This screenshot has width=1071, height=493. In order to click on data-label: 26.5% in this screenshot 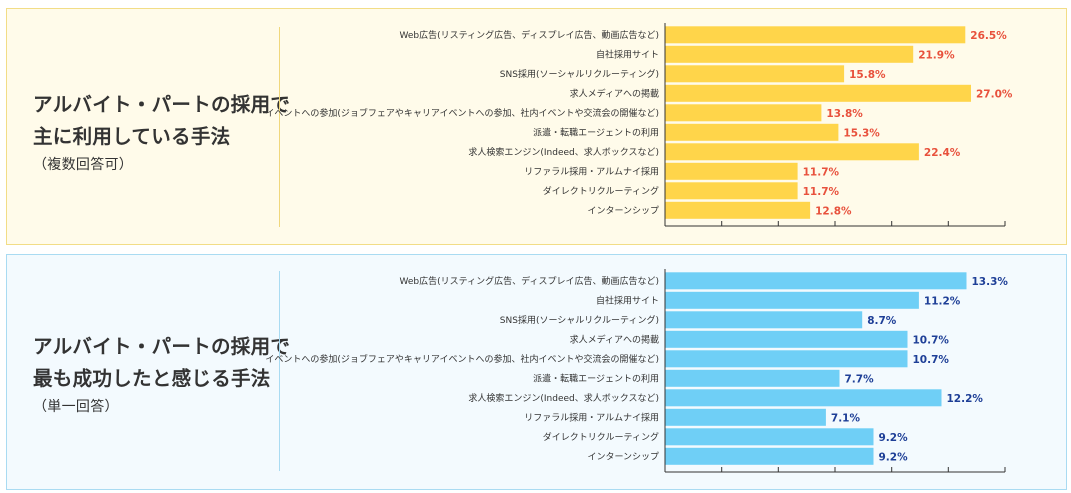, I will do `click(988, 36)`.